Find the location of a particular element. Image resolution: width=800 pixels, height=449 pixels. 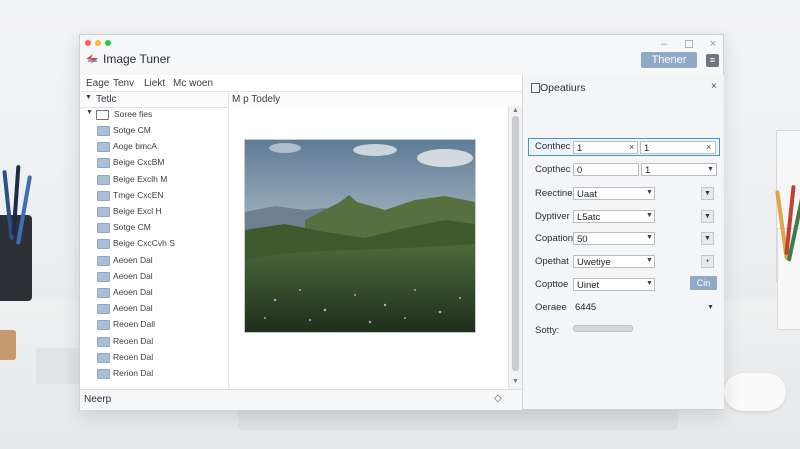

panel-title: Opeatiurs is located at coordinates (563, 88).